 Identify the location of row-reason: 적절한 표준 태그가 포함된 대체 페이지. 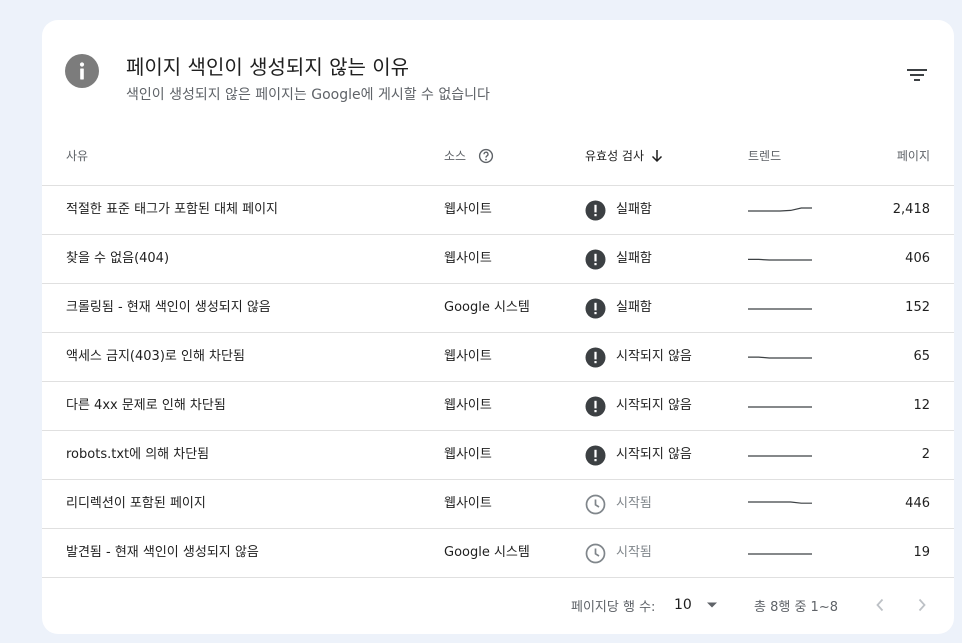
(172, 209).